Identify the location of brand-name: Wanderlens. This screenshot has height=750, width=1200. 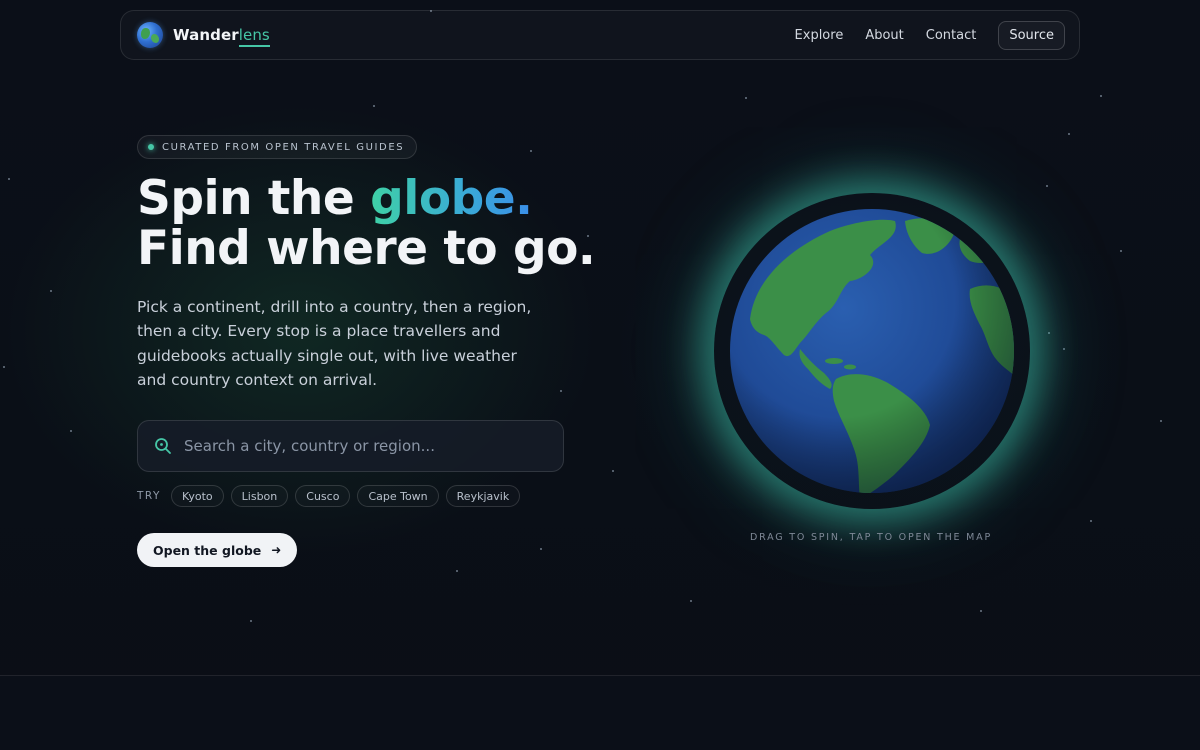
(221, 36).